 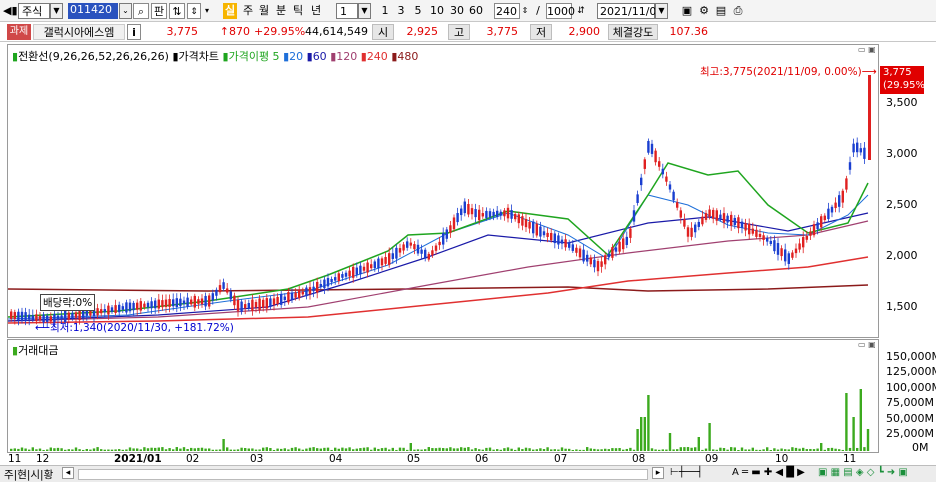 What do you see at coordinates (28, 474) in the screenshot?
I see `bottom-tabs: 주|현|시|황` at bounding box center [28, 474].